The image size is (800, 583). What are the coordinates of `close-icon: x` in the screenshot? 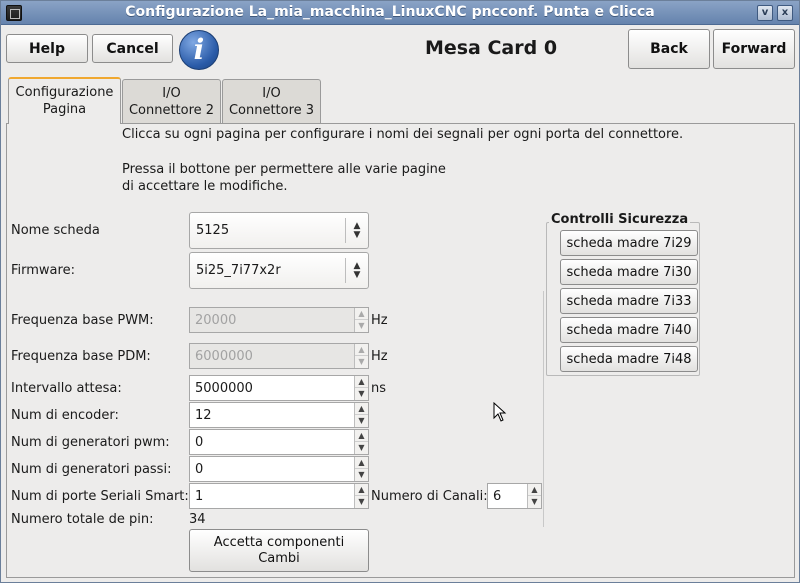 It's located at (785, 13).